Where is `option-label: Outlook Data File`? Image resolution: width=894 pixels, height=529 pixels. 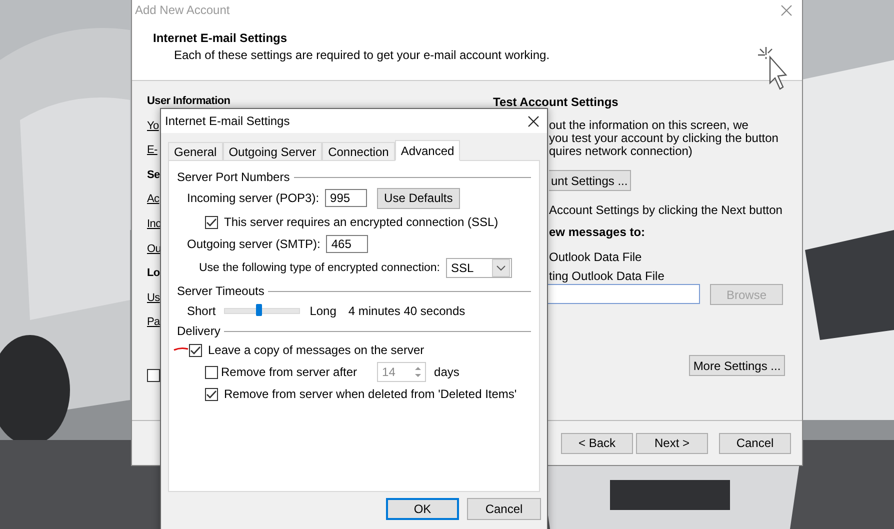 option-label: Outlook Data File is located at coordinates (596, 257).